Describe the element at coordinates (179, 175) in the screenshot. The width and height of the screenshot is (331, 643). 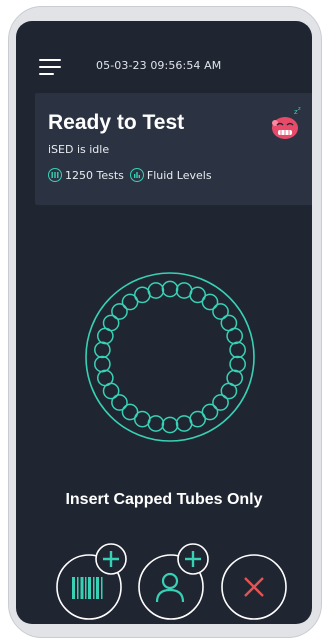
I see `fluid-label: Fluid Levels` at that location.